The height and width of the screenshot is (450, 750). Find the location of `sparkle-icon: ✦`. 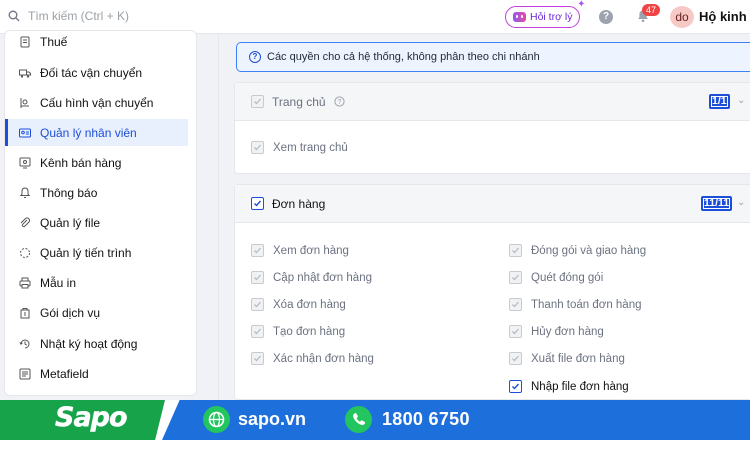

sparkle-icon: ✦ is located at coordinates (581, 5).